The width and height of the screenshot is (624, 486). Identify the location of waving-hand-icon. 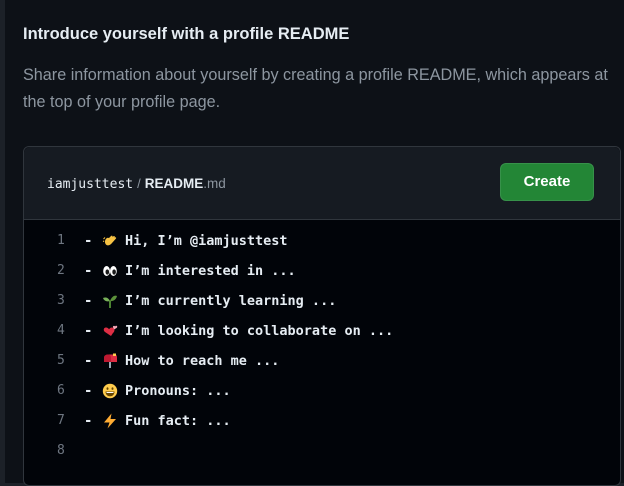
(109, 240).